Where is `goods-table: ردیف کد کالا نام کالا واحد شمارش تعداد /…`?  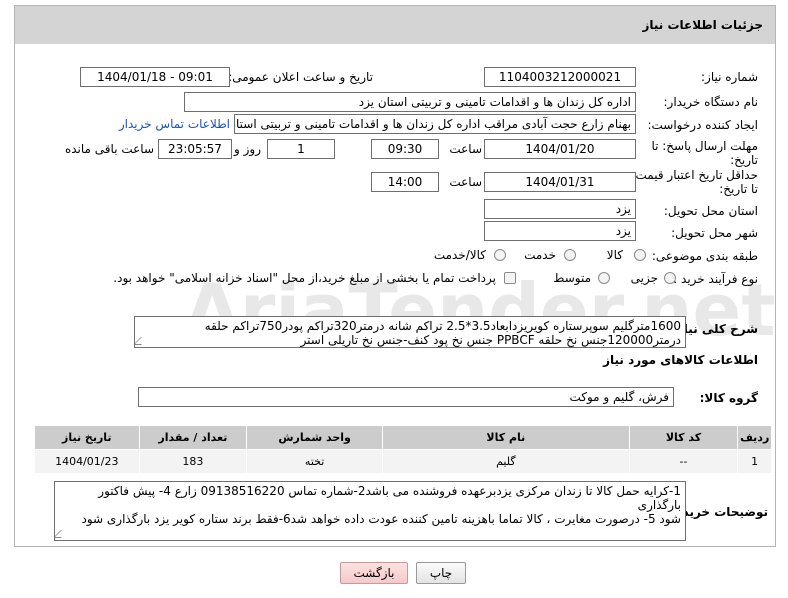 goods-table: ردیف کد کالا نام کالا واحد شمارش تعداد /… is located at coordinates (403, 449).